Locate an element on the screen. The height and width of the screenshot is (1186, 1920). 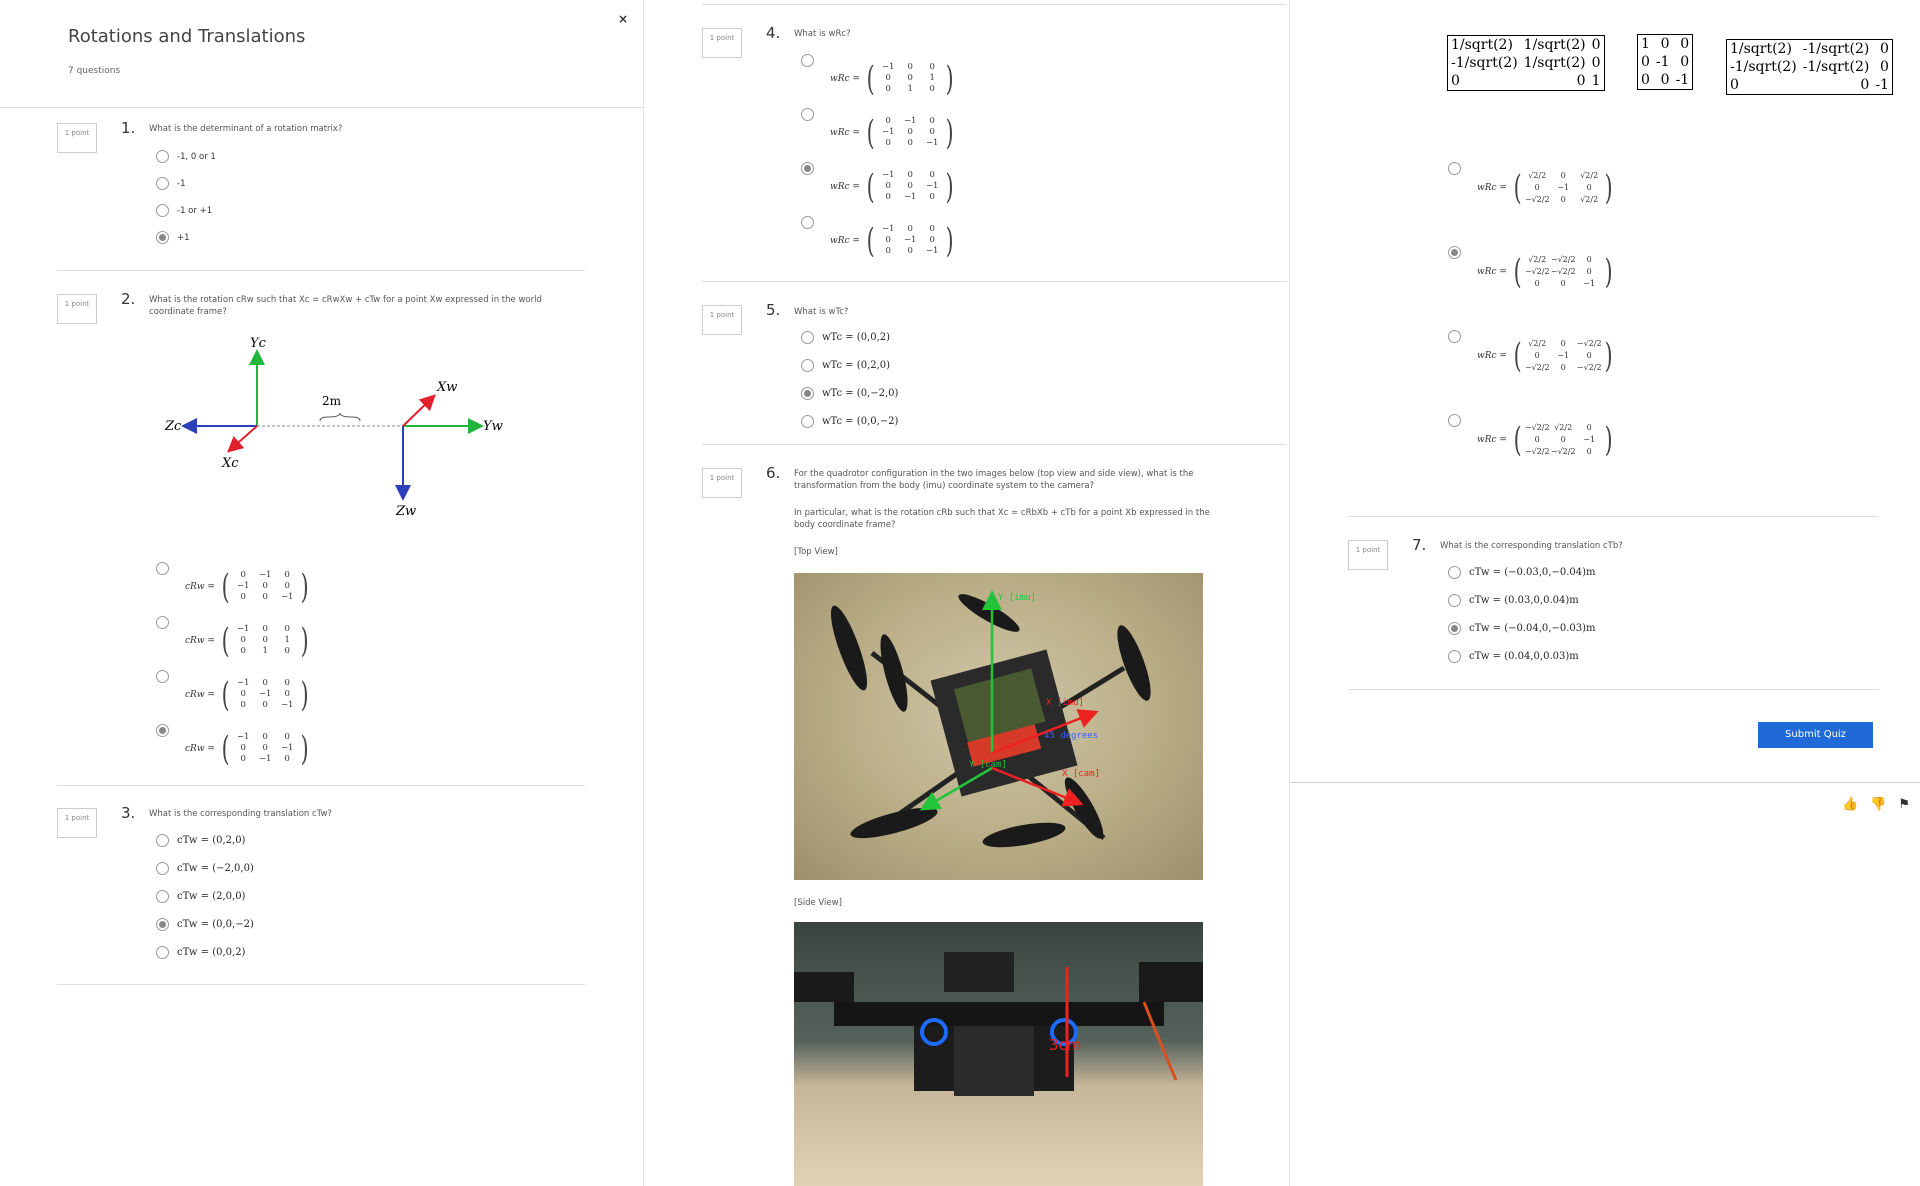
thumbs-down-icon: 👎 is located at coordinates (1878, 804).